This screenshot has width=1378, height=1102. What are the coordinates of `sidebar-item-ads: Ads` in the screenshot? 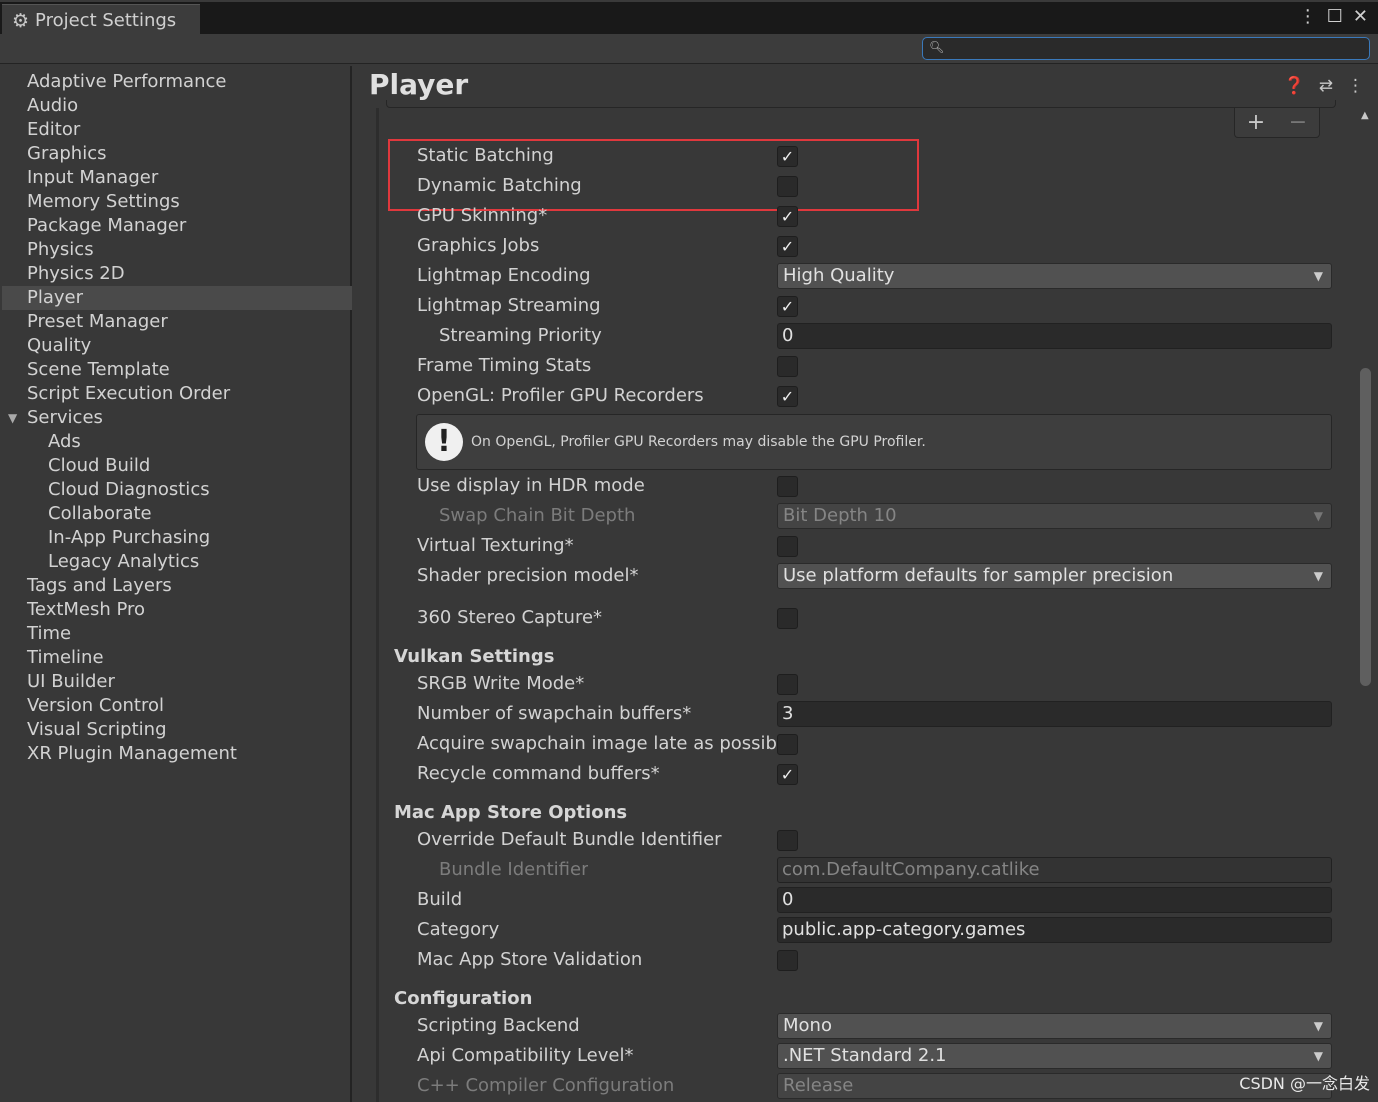 It's located at (177, 442).